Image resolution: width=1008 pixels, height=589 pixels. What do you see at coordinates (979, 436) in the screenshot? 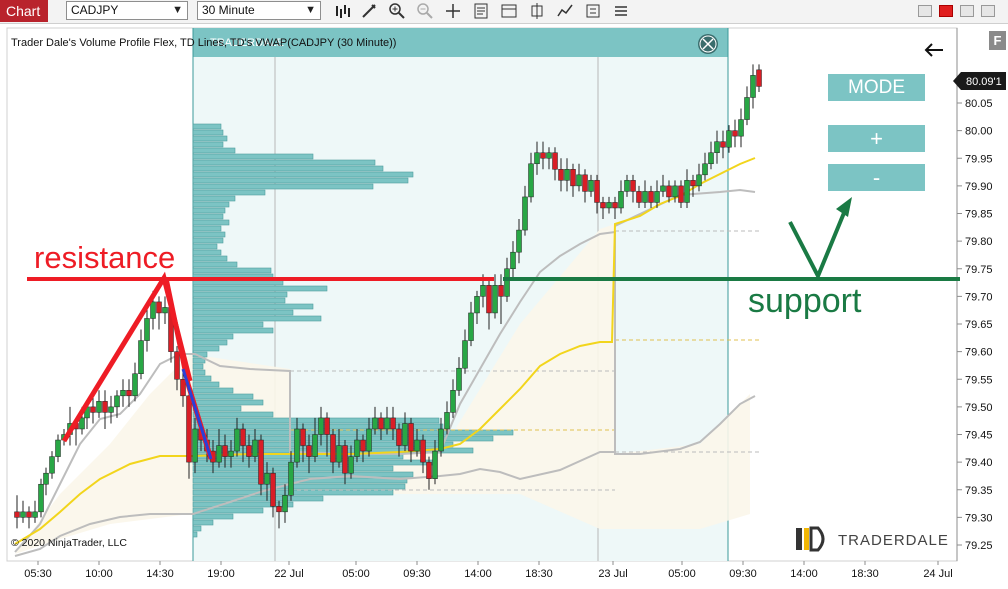
I see `y-tick-label: 79.45` at bounding box center [979, 436].